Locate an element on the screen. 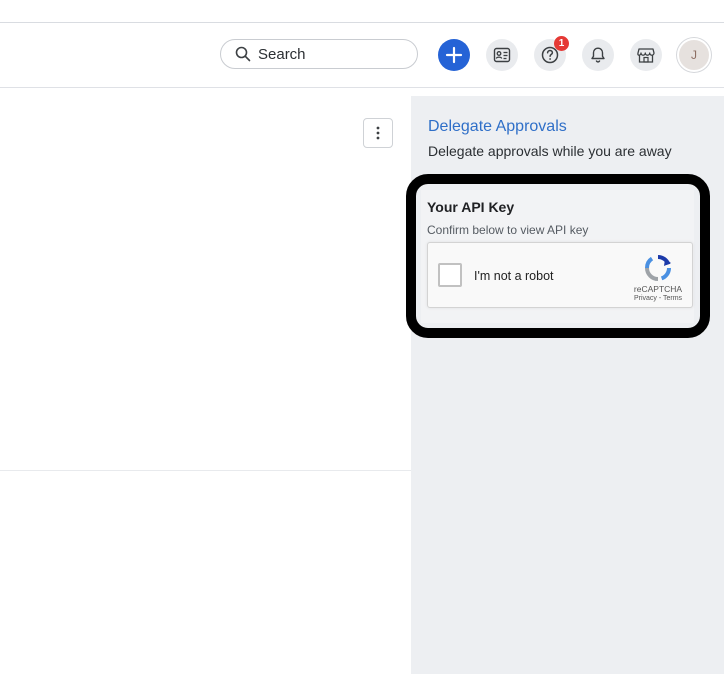 This screenshot has width=724, height=674. recaptcha-links: Privacy - Terms is located at coordinates (658, 298).